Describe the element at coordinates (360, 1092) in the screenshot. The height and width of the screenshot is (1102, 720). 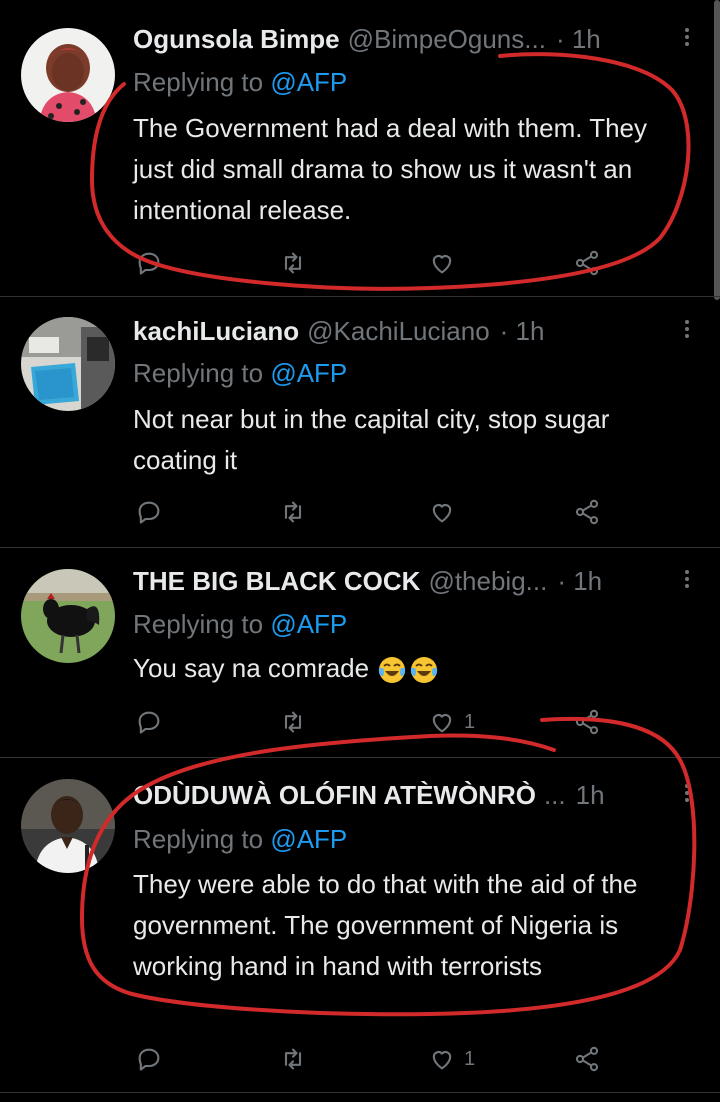
I see `divider` at that location.